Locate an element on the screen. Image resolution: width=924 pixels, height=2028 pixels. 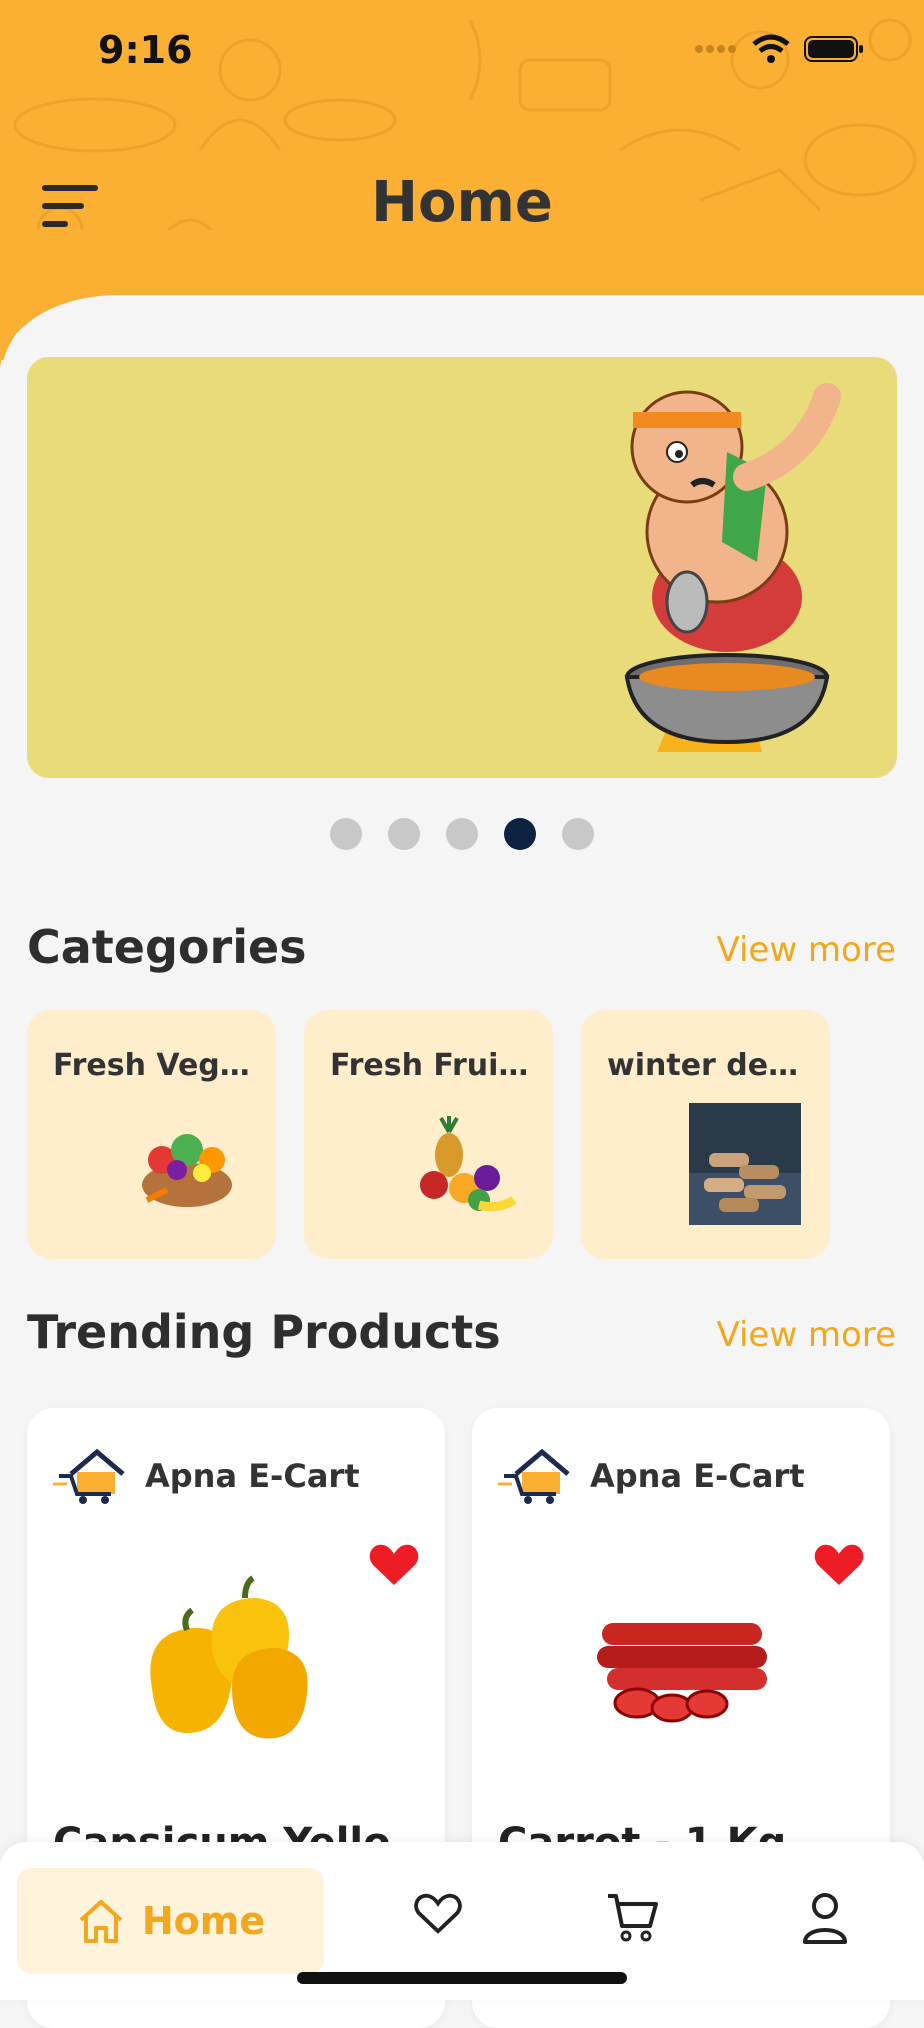
vegetable-basket-image is located at coordinates (187, 1170).